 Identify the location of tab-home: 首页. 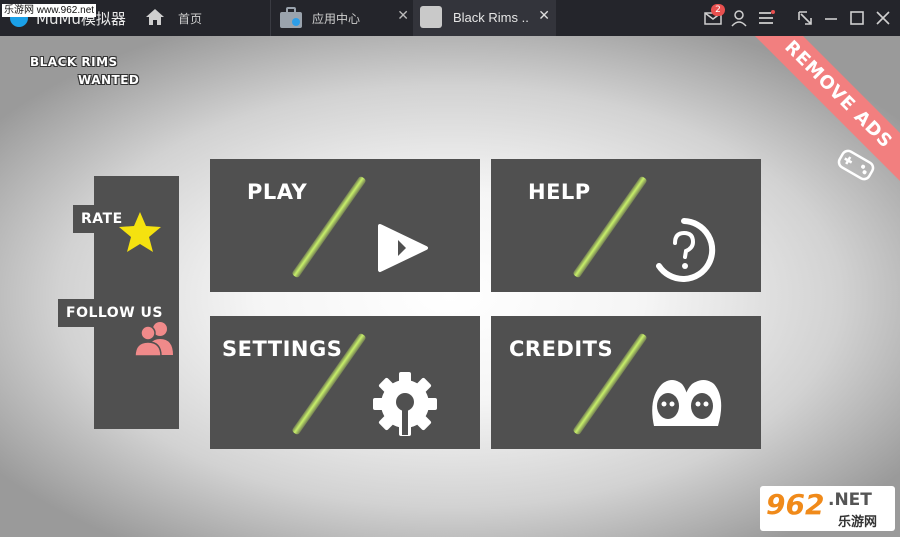
(190, 18).